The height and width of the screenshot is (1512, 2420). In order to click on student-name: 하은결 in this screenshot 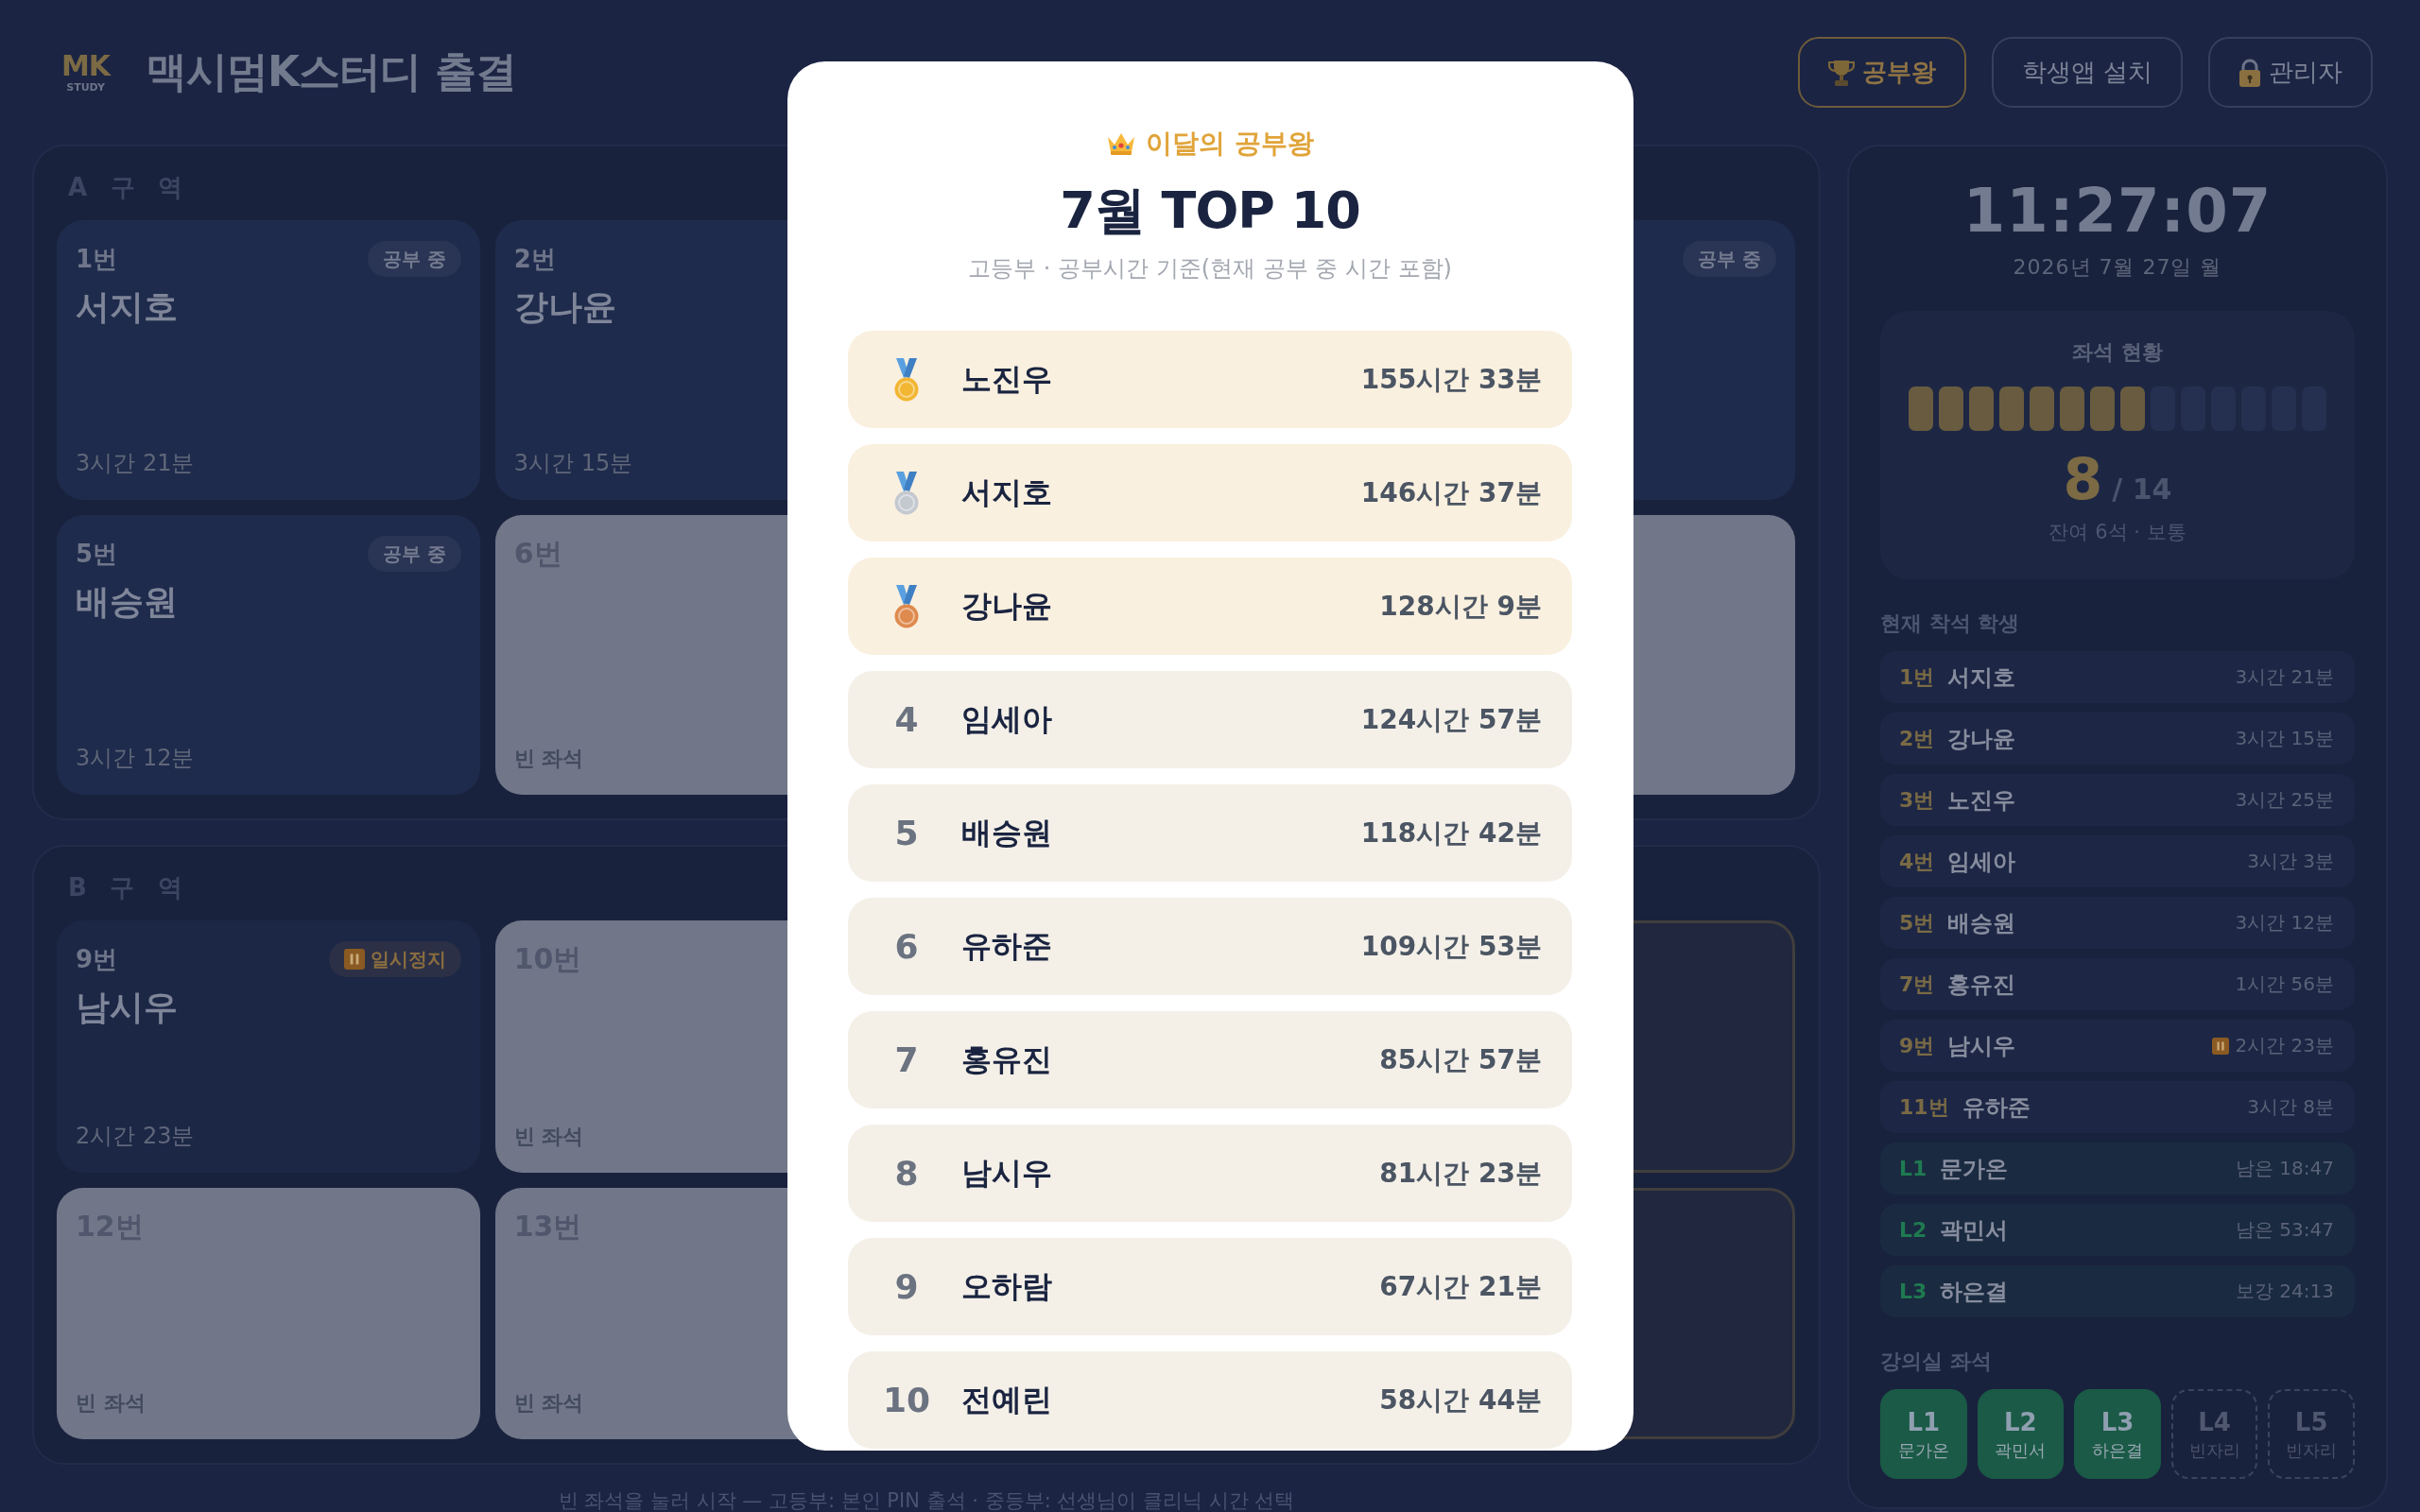, I will do `click(1975, 1292)`.